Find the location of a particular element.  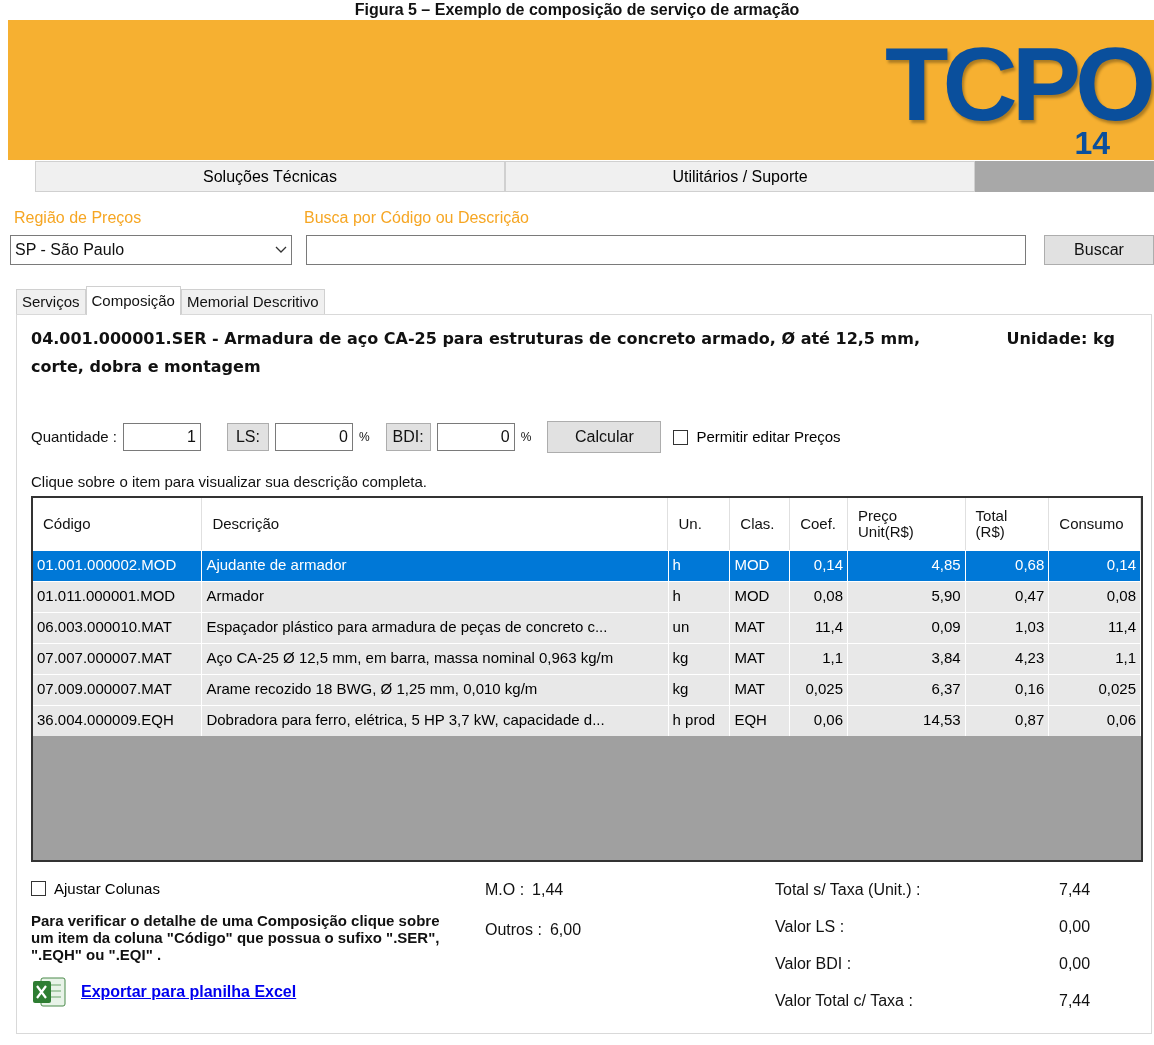

table-cell: Arame recozido 18 BWG, Ø 1,25 mm, 0,010 kg/m is located at coordinates (435, 689).